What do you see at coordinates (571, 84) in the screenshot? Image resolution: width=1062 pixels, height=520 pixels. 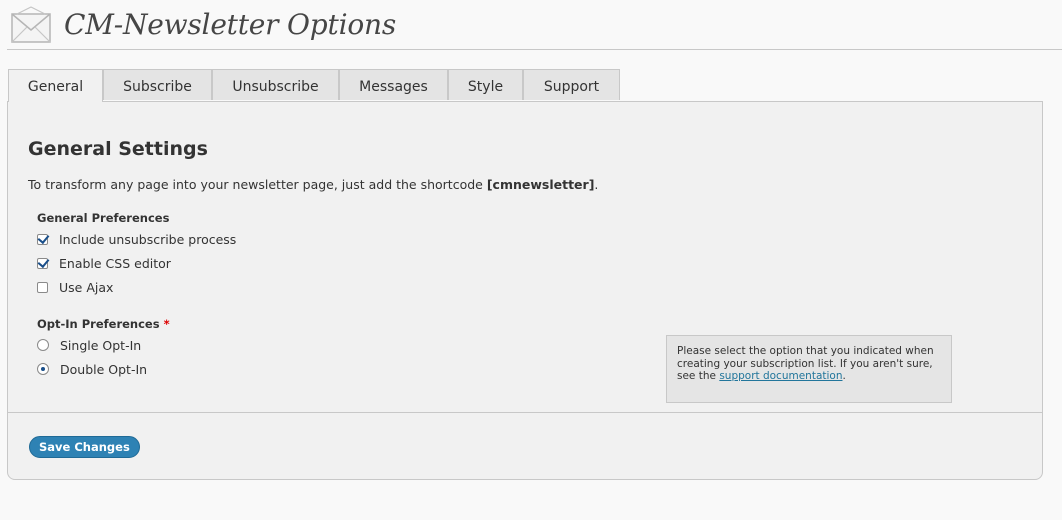 I see `tab-support: Support` at bounding box center [571, 84].